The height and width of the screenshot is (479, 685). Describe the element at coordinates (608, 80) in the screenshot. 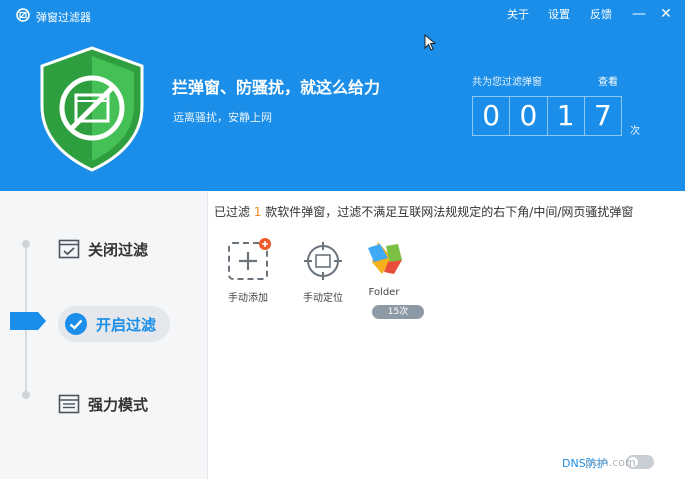

I see `view-link: 查看` at that location.